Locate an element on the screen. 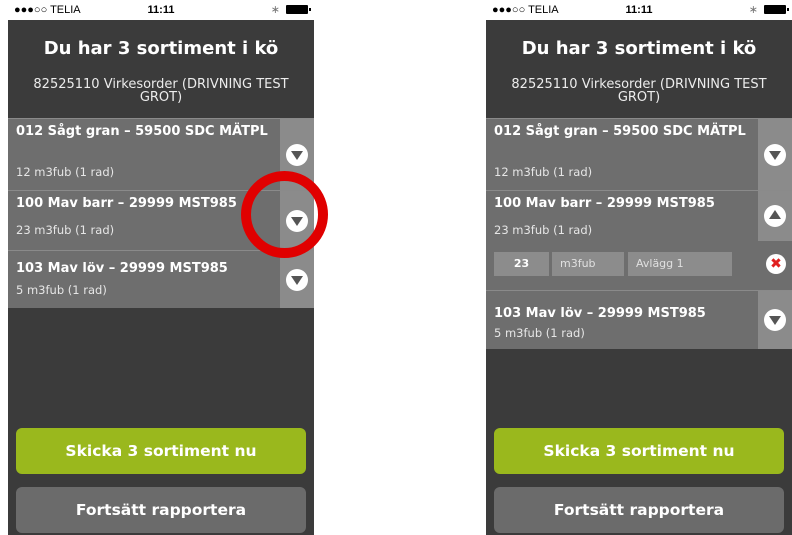 This screenshot has height=535, width=792. chevron-up-icon is located at coordinates (775, 216).